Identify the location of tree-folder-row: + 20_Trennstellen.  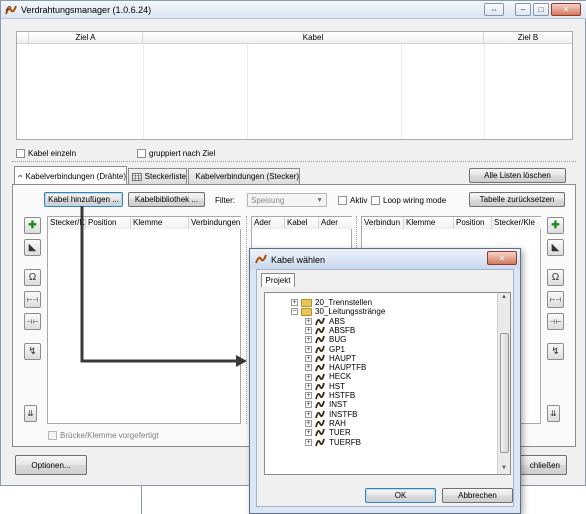
(331, 302).